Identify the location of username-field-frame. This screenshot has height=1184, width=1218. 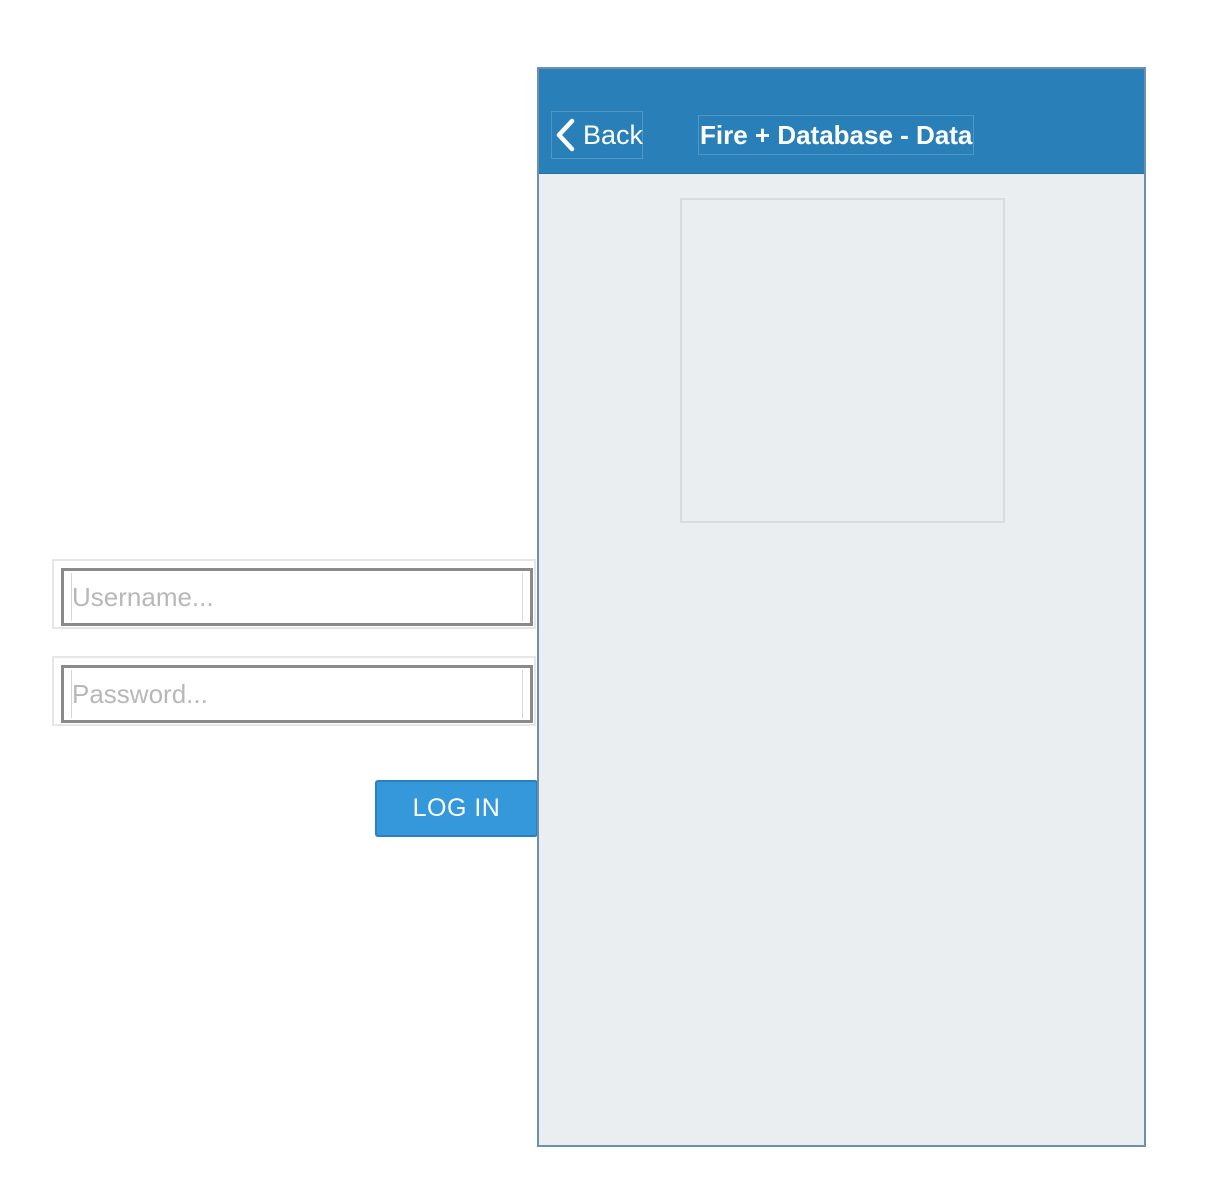
(297, 597).